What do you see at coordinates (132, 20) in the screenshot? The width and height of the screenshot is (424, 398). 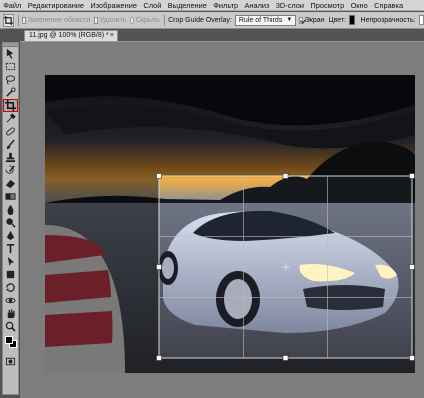 I see `hide-radio` at bounding box center [132, 20].